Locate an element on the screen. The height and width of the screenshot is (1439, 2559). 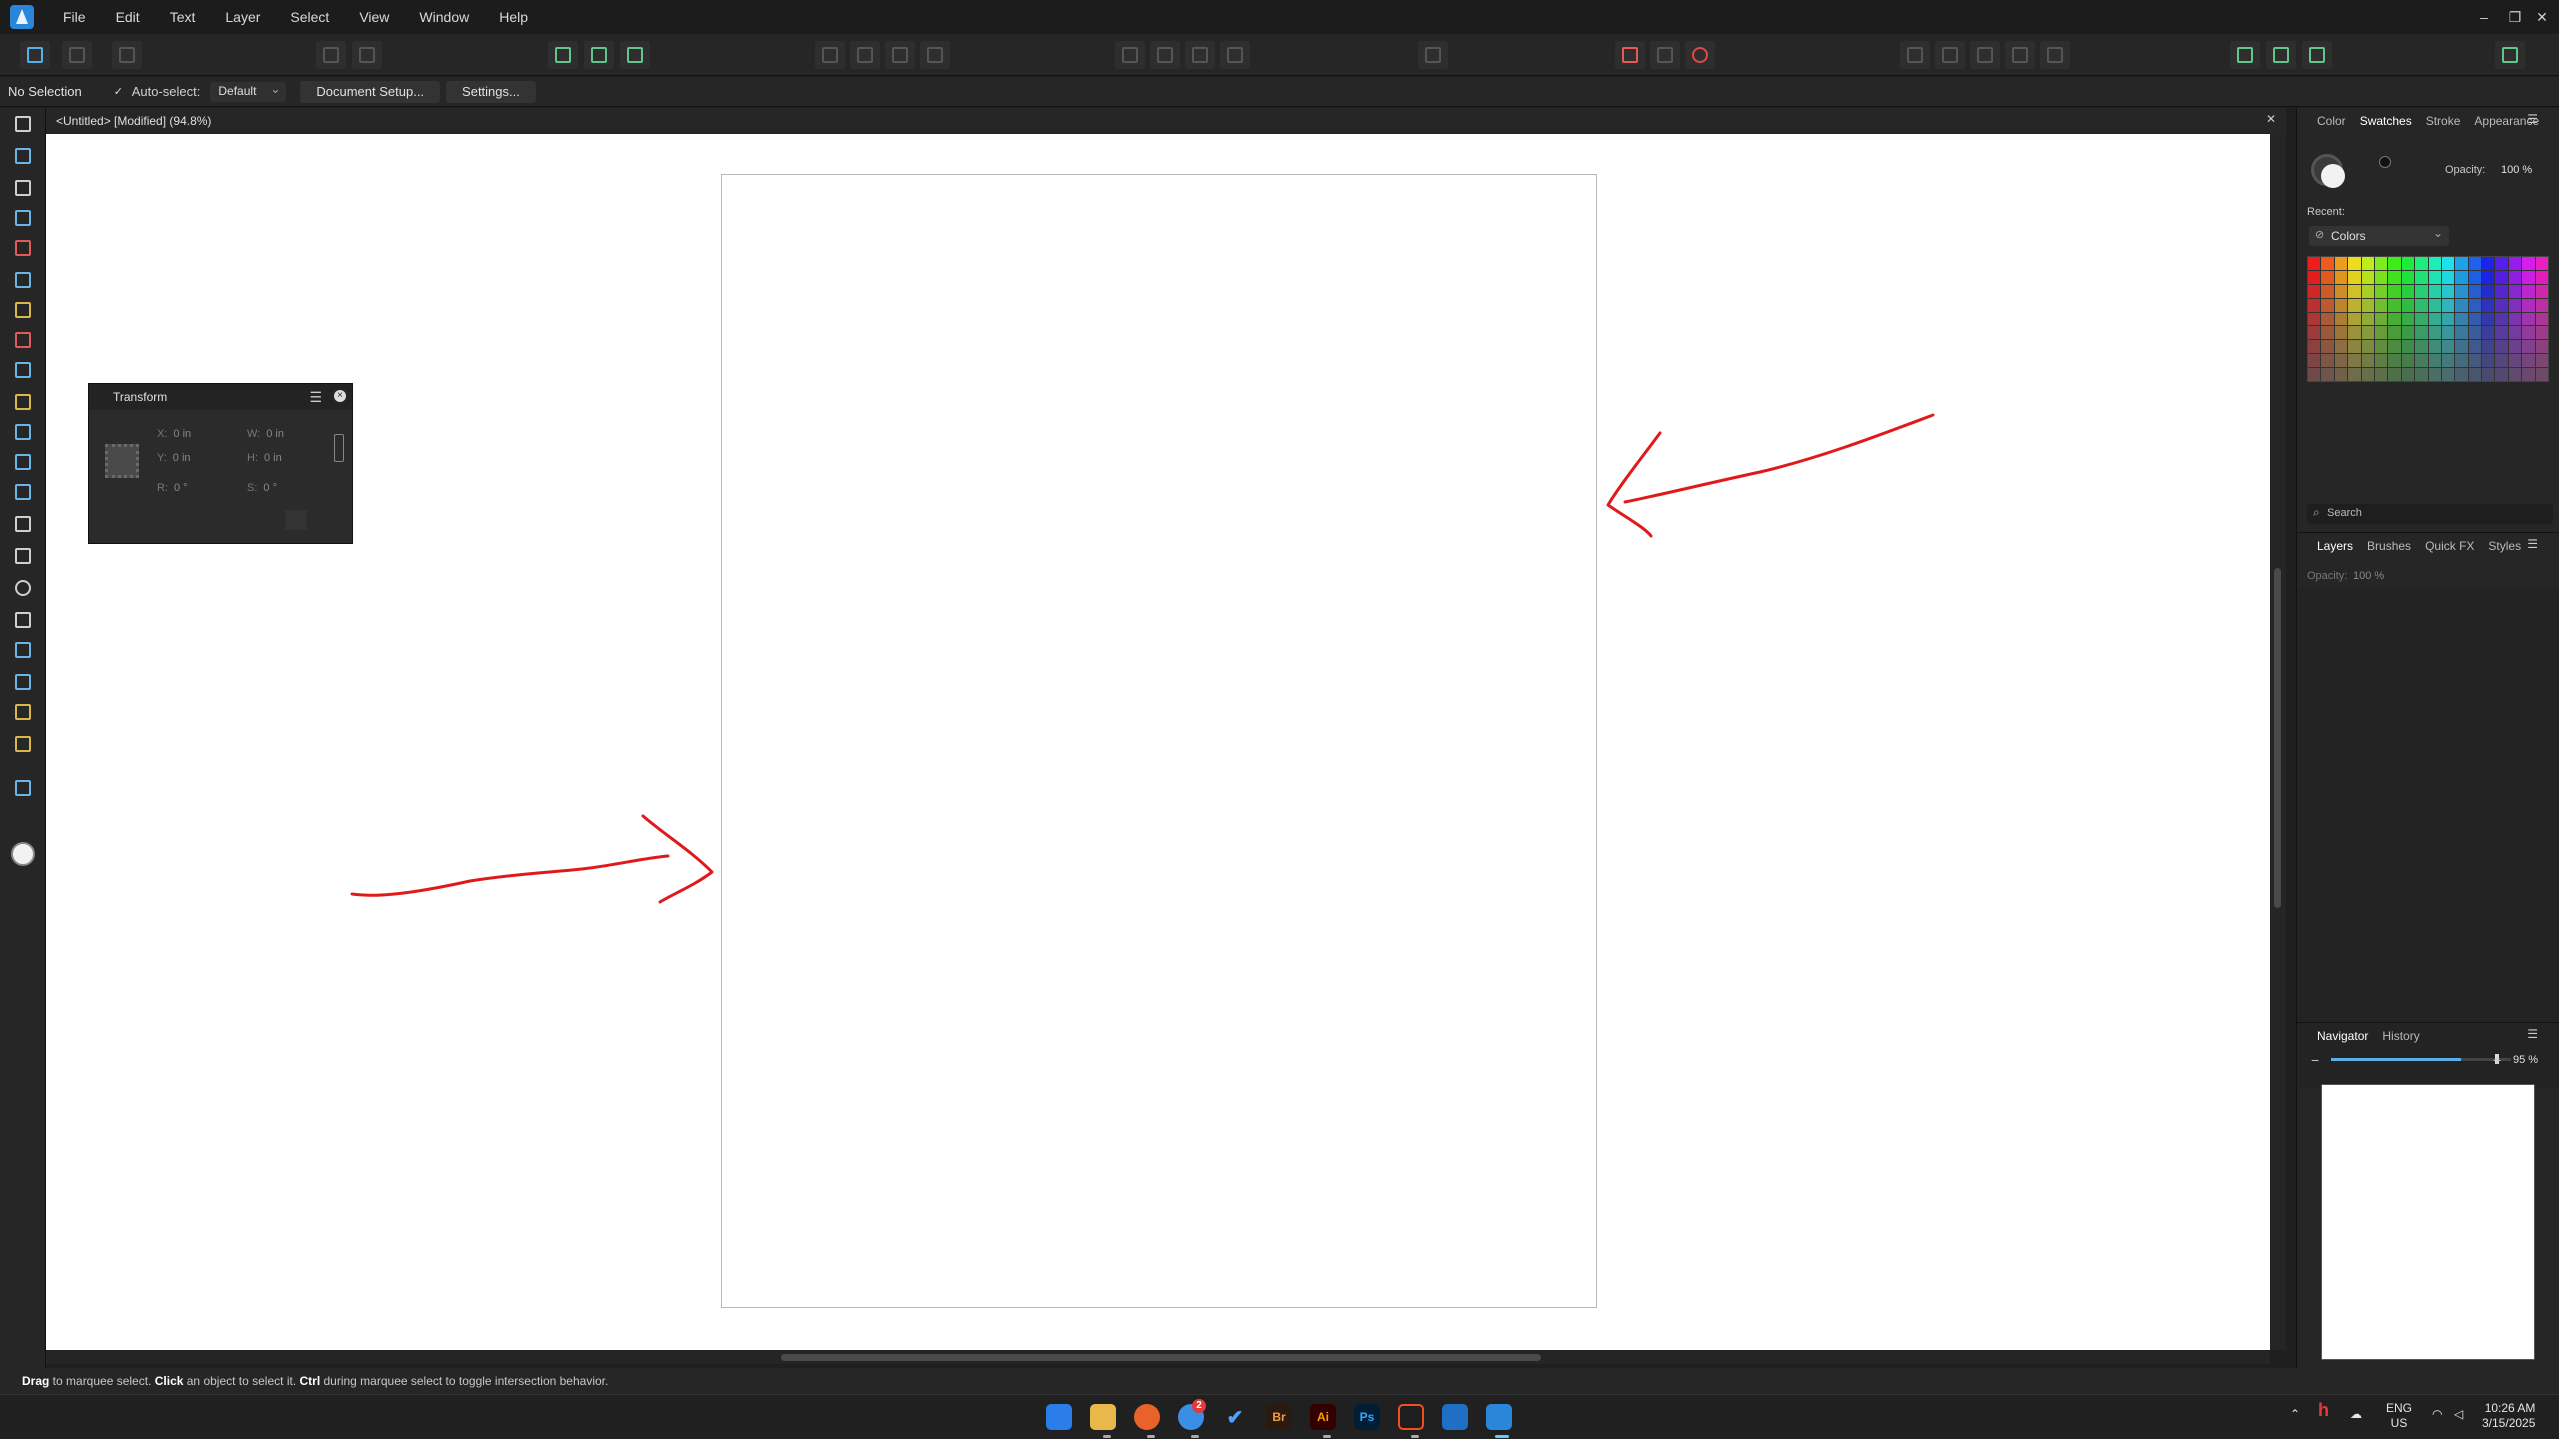
rectangle-tool-icon is located at coordinates (23, 556).